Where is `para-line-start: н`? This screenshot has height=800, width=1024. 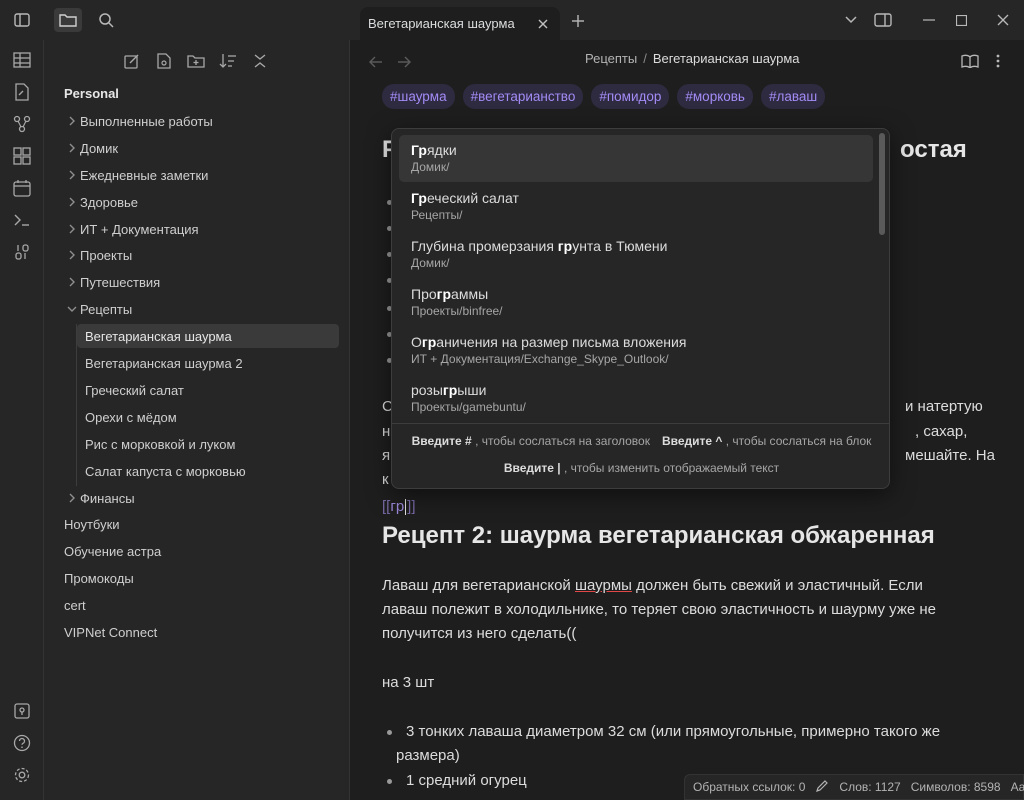
para-line-start: н is located at coordinates (386, 431).